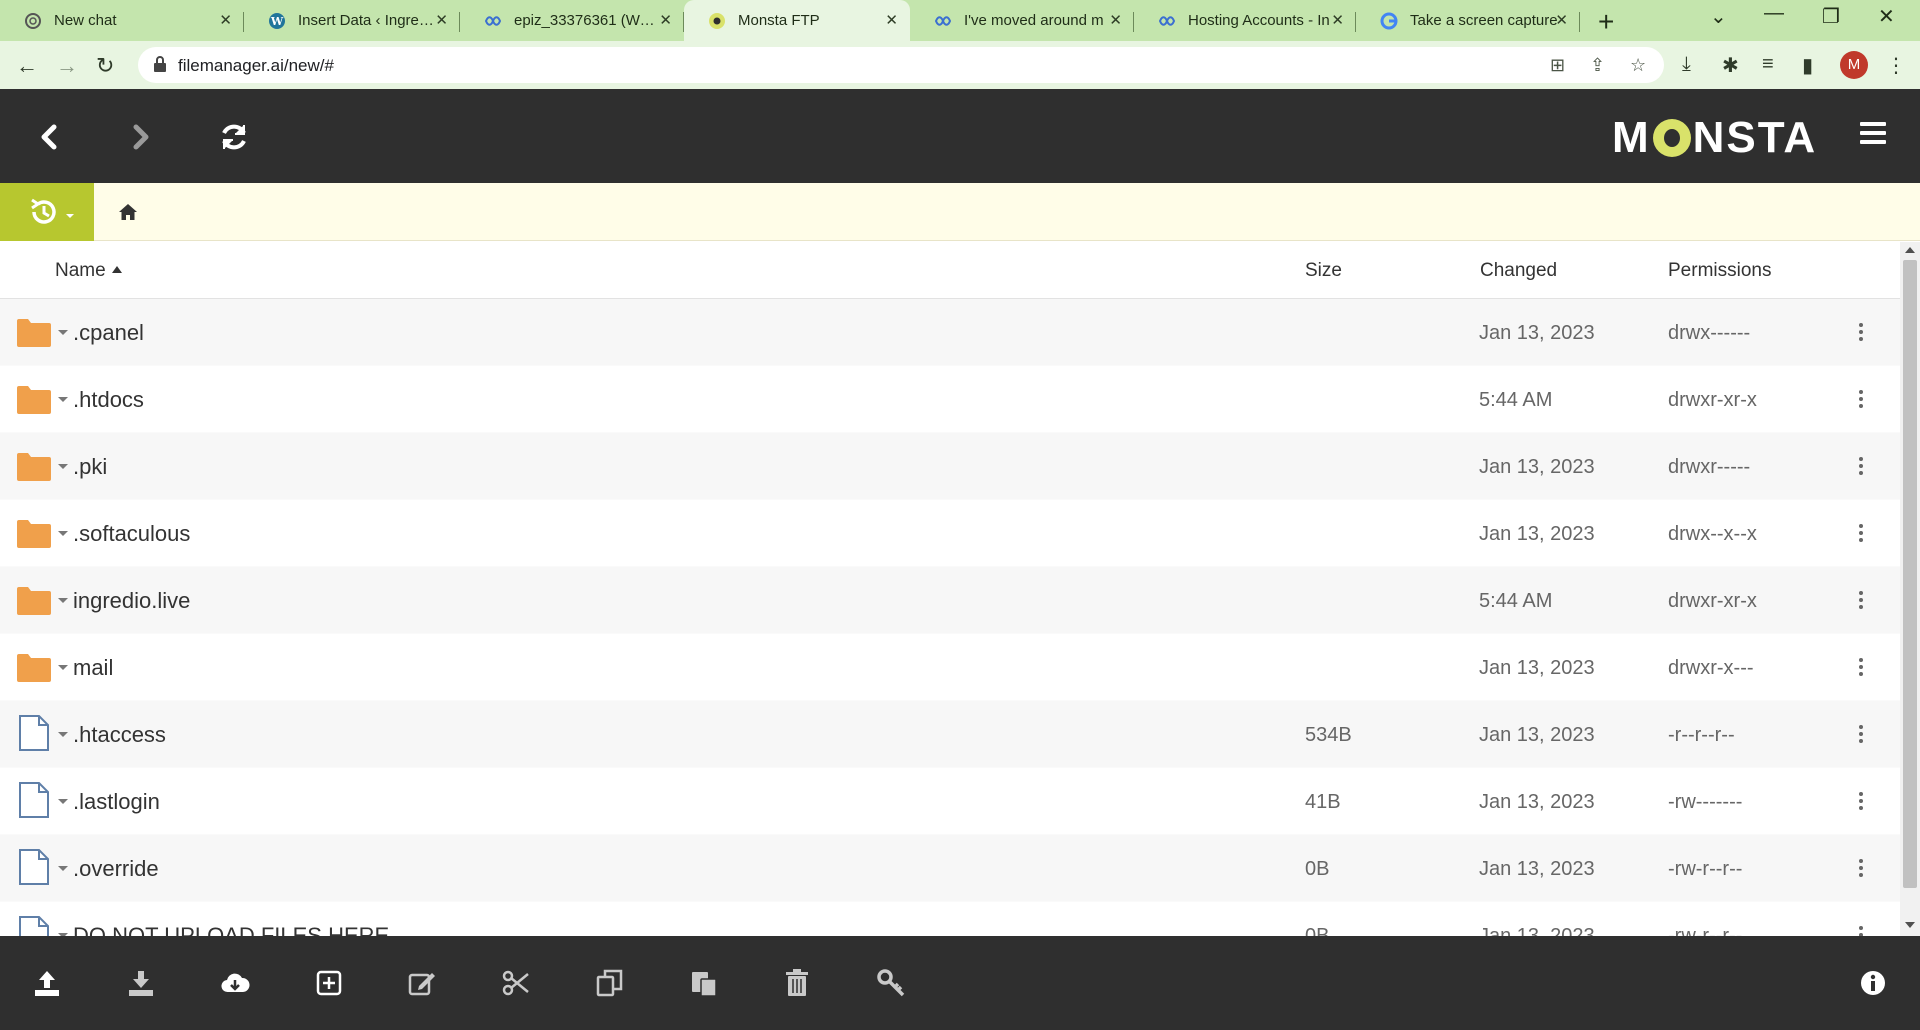 Image resolution: width=1920 pixels, height=1030 pixels. I want to click on file-name: .htdocs, so click(108, 400).